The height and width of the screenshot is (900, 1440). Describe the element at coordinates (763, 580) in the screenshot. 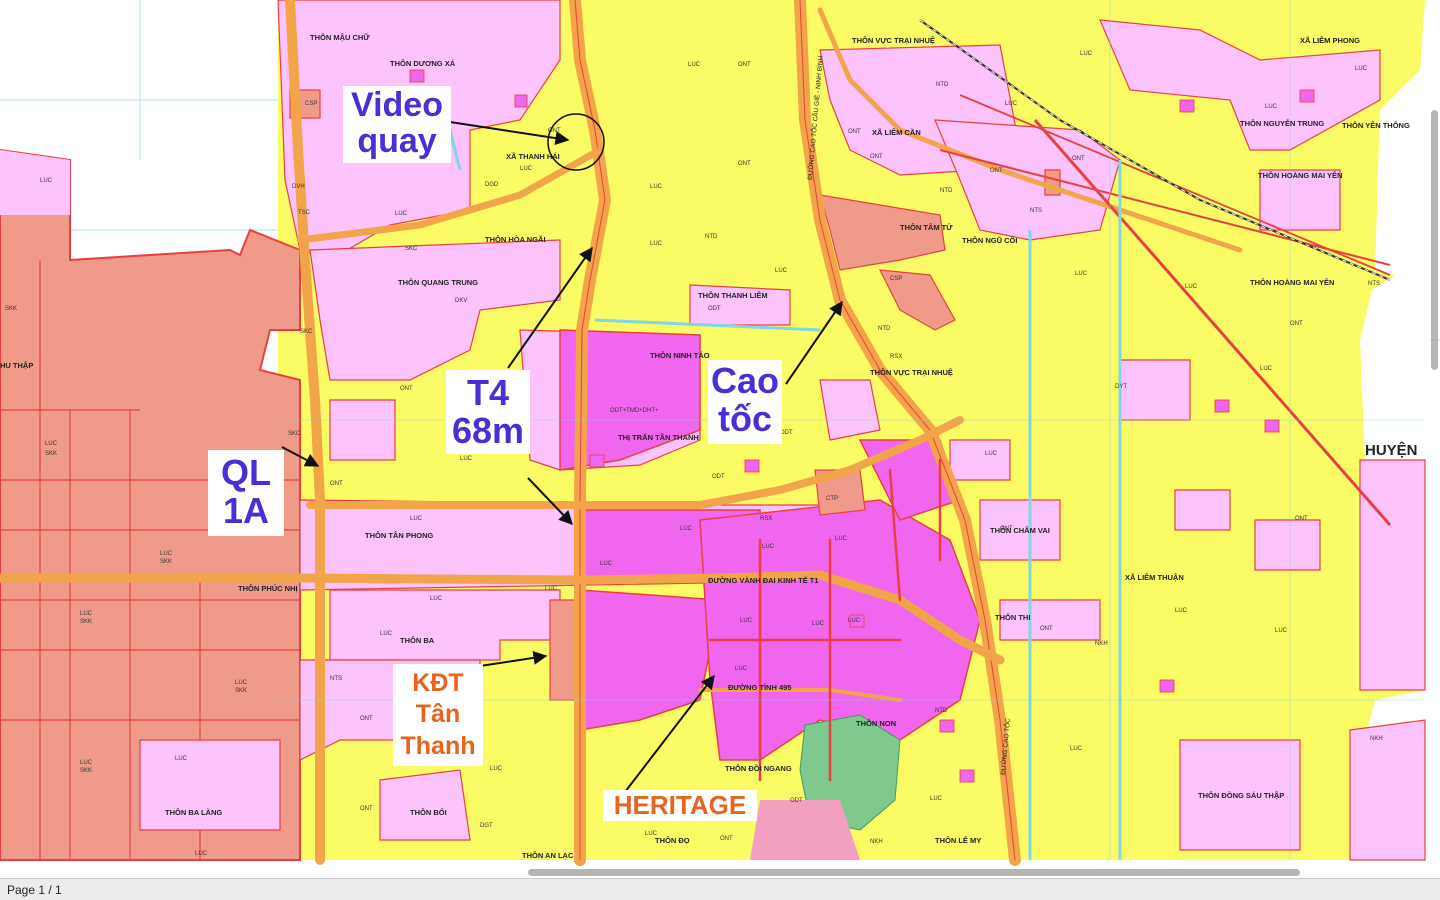

I see `place-label: ĐƯỜNG VÀNH ĐAI KINH TẾ T1` at that location.